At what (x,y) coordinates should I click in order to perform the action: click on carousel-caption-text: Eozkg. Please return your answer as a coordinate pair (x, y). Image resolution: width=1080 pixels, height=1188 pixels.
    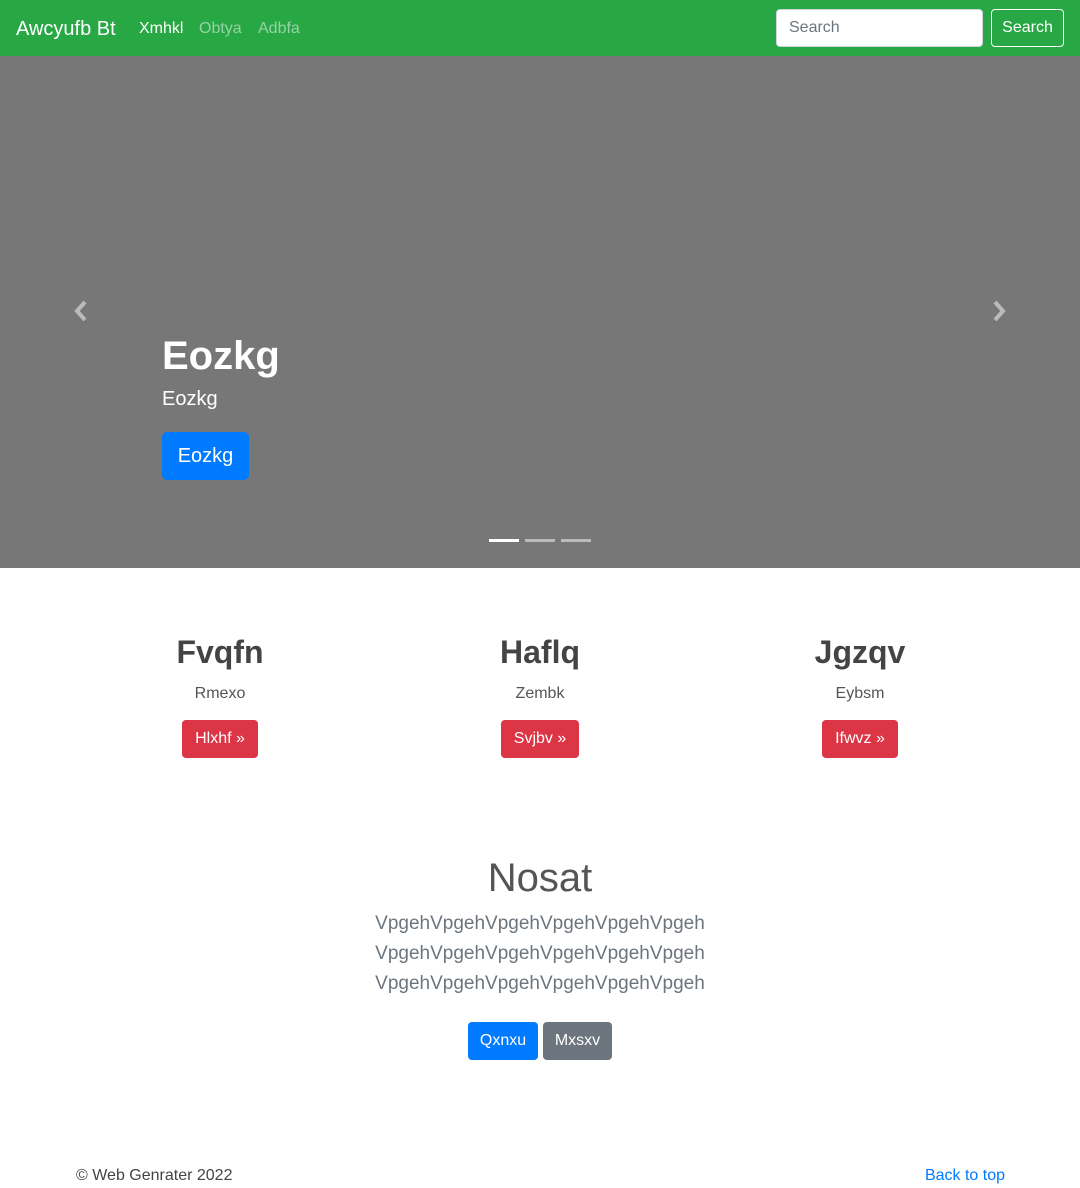
    Looking at the image, I should click on (190, 399).